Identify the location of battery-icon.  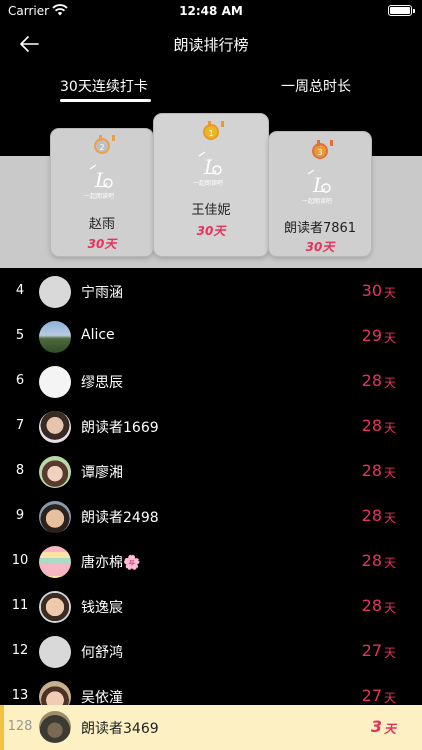
(401, 10).